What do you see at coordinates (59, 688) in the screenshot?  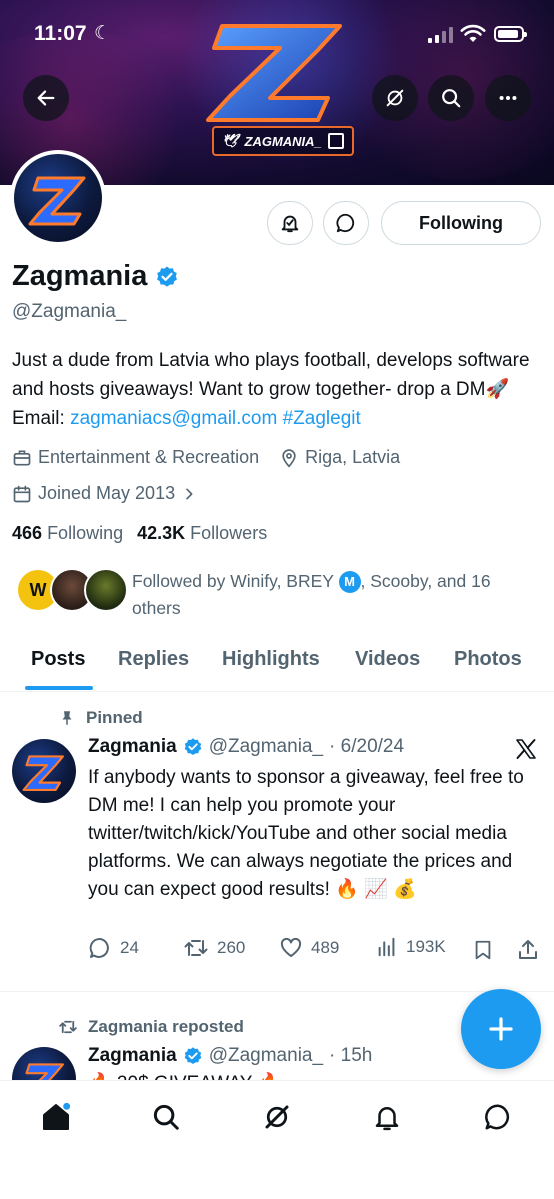 I see `active-tab-indicator` at bounding box center [59, 688].